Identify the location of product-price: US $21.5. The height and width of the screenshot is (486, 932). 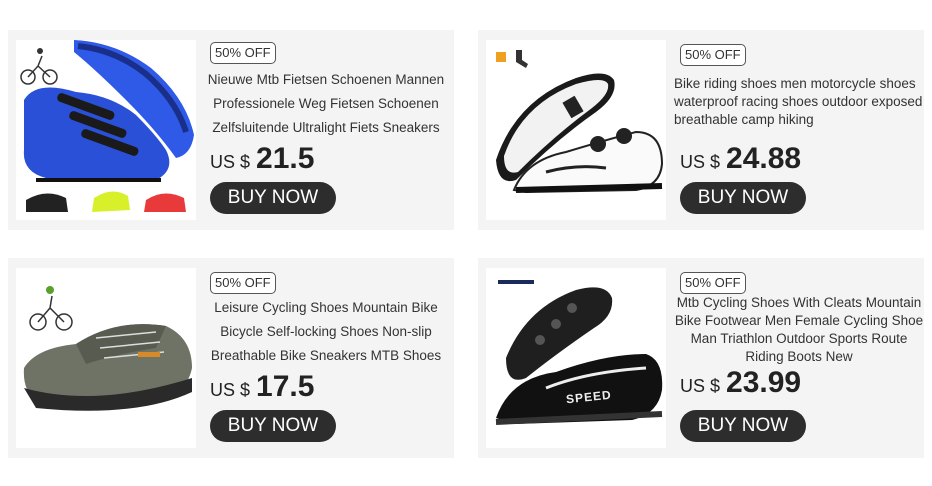
(262, 159).